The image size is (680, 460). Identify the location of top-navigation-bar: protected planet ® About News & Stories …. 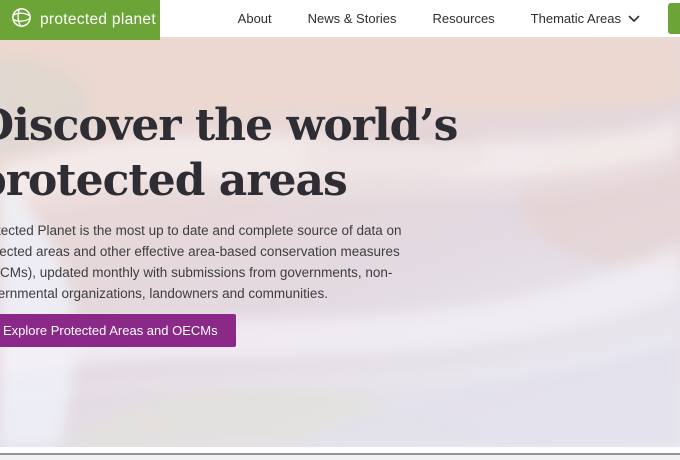
(340, 20).